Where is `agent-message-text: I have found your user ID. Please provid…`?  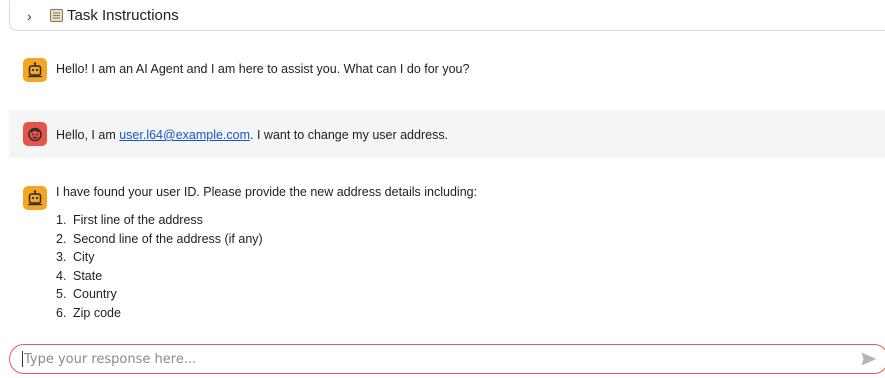 agent-message-text: I have found your user ID. Please provid… is located at coordinates (267, 192).